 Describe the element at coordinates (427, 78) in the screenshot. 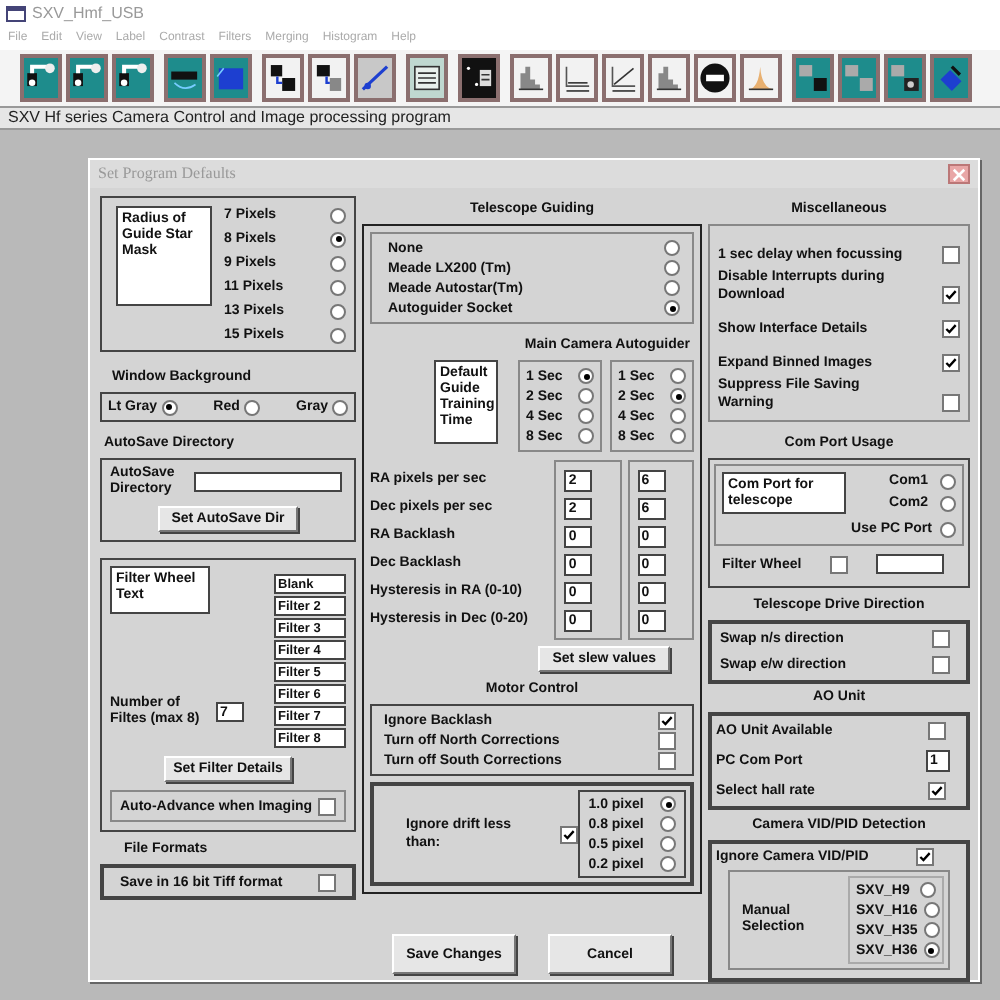

I see `document-icon` at that location.